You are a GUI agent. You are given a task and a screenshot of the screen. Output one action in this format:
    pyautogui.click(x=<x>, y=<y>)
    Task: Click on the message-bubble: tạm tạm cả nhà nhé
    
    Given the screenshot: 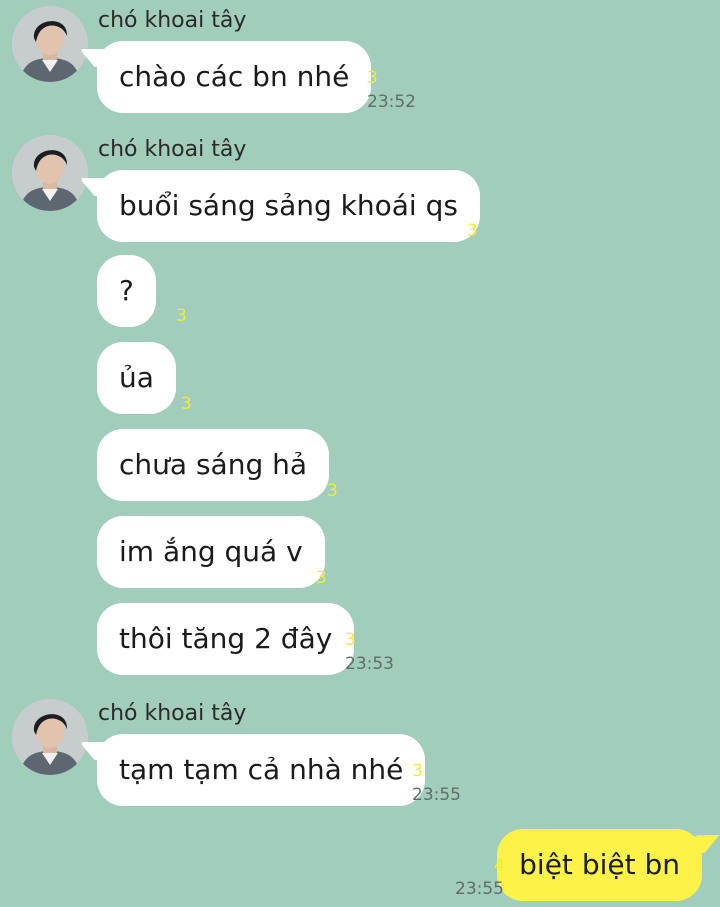 What is the action you would take?
    pyautogui.click(x=261, y=770)
    